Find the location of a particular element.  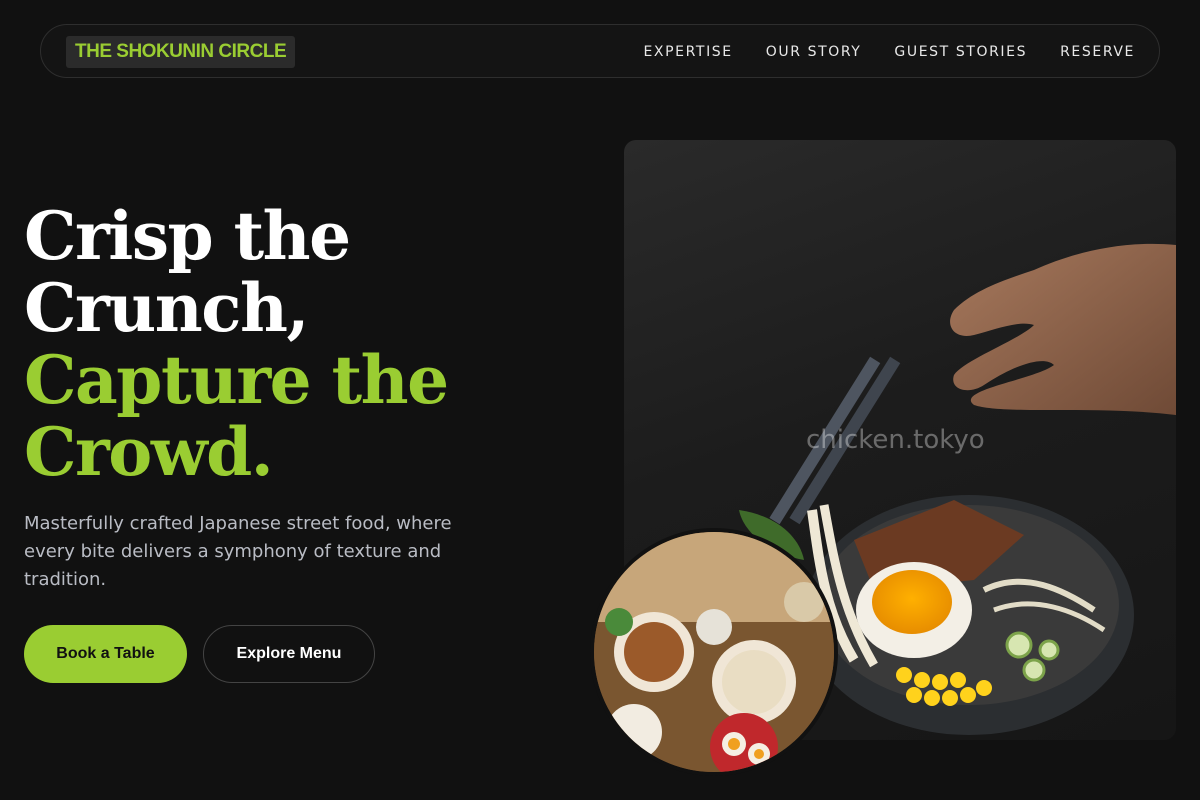

headline-line-2: Crunch, is located at coordinates (166, 308).